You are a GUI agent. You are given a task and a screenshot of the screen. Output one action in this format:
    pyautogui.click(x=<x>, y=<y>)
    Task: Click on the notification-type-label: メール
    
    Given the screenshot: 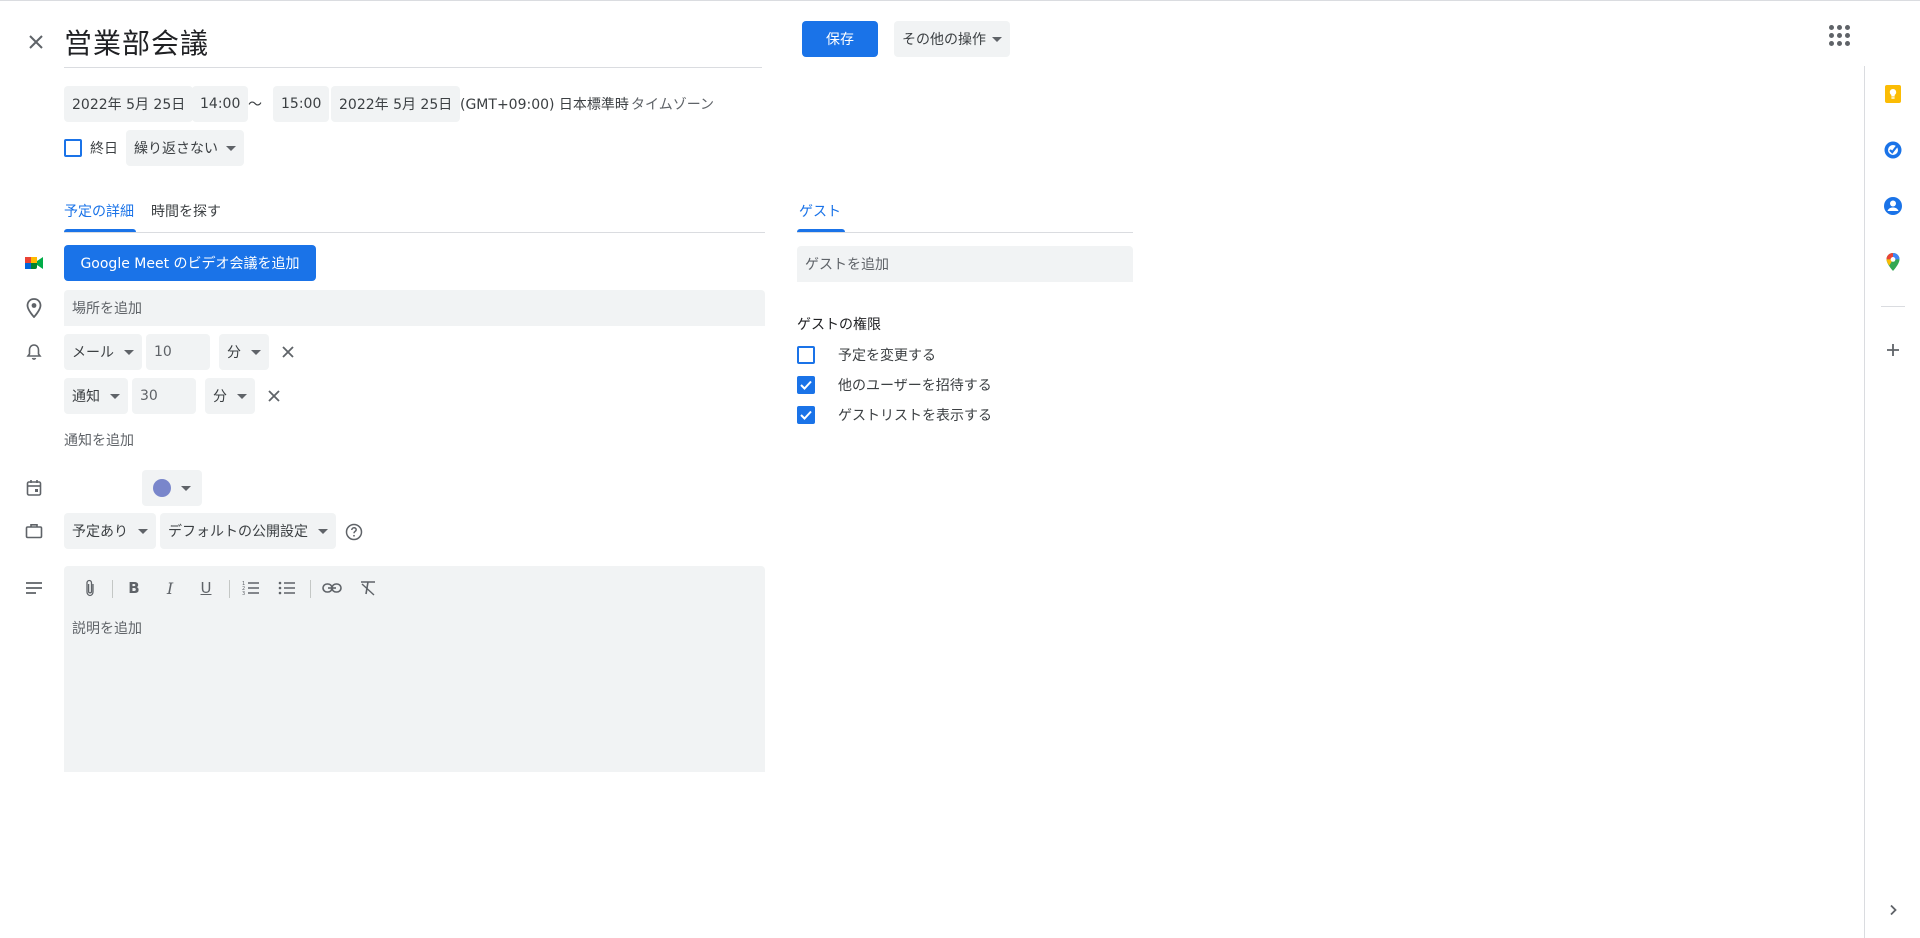 What is the action you would take?
    pyautogui.click(x=93, y=353)
    